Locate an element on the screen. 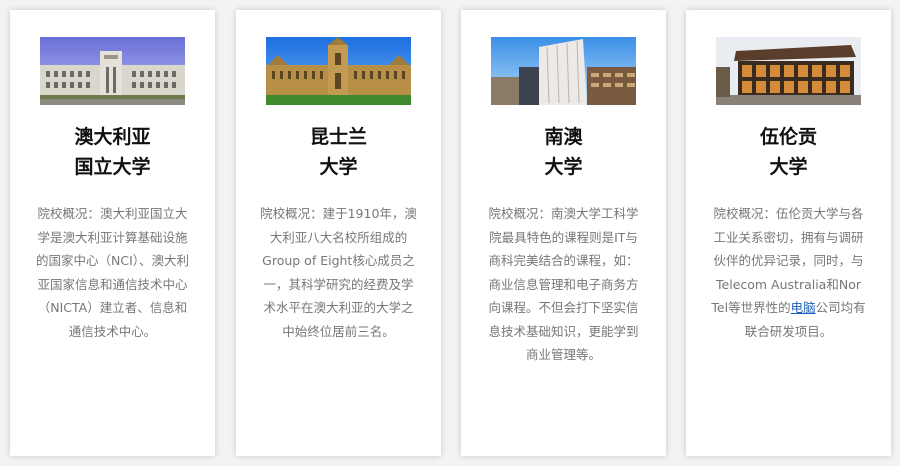 The height and width of the screenshot is (466, 900). title-line: 伍伦贡 is located at coordinates (788, 137).